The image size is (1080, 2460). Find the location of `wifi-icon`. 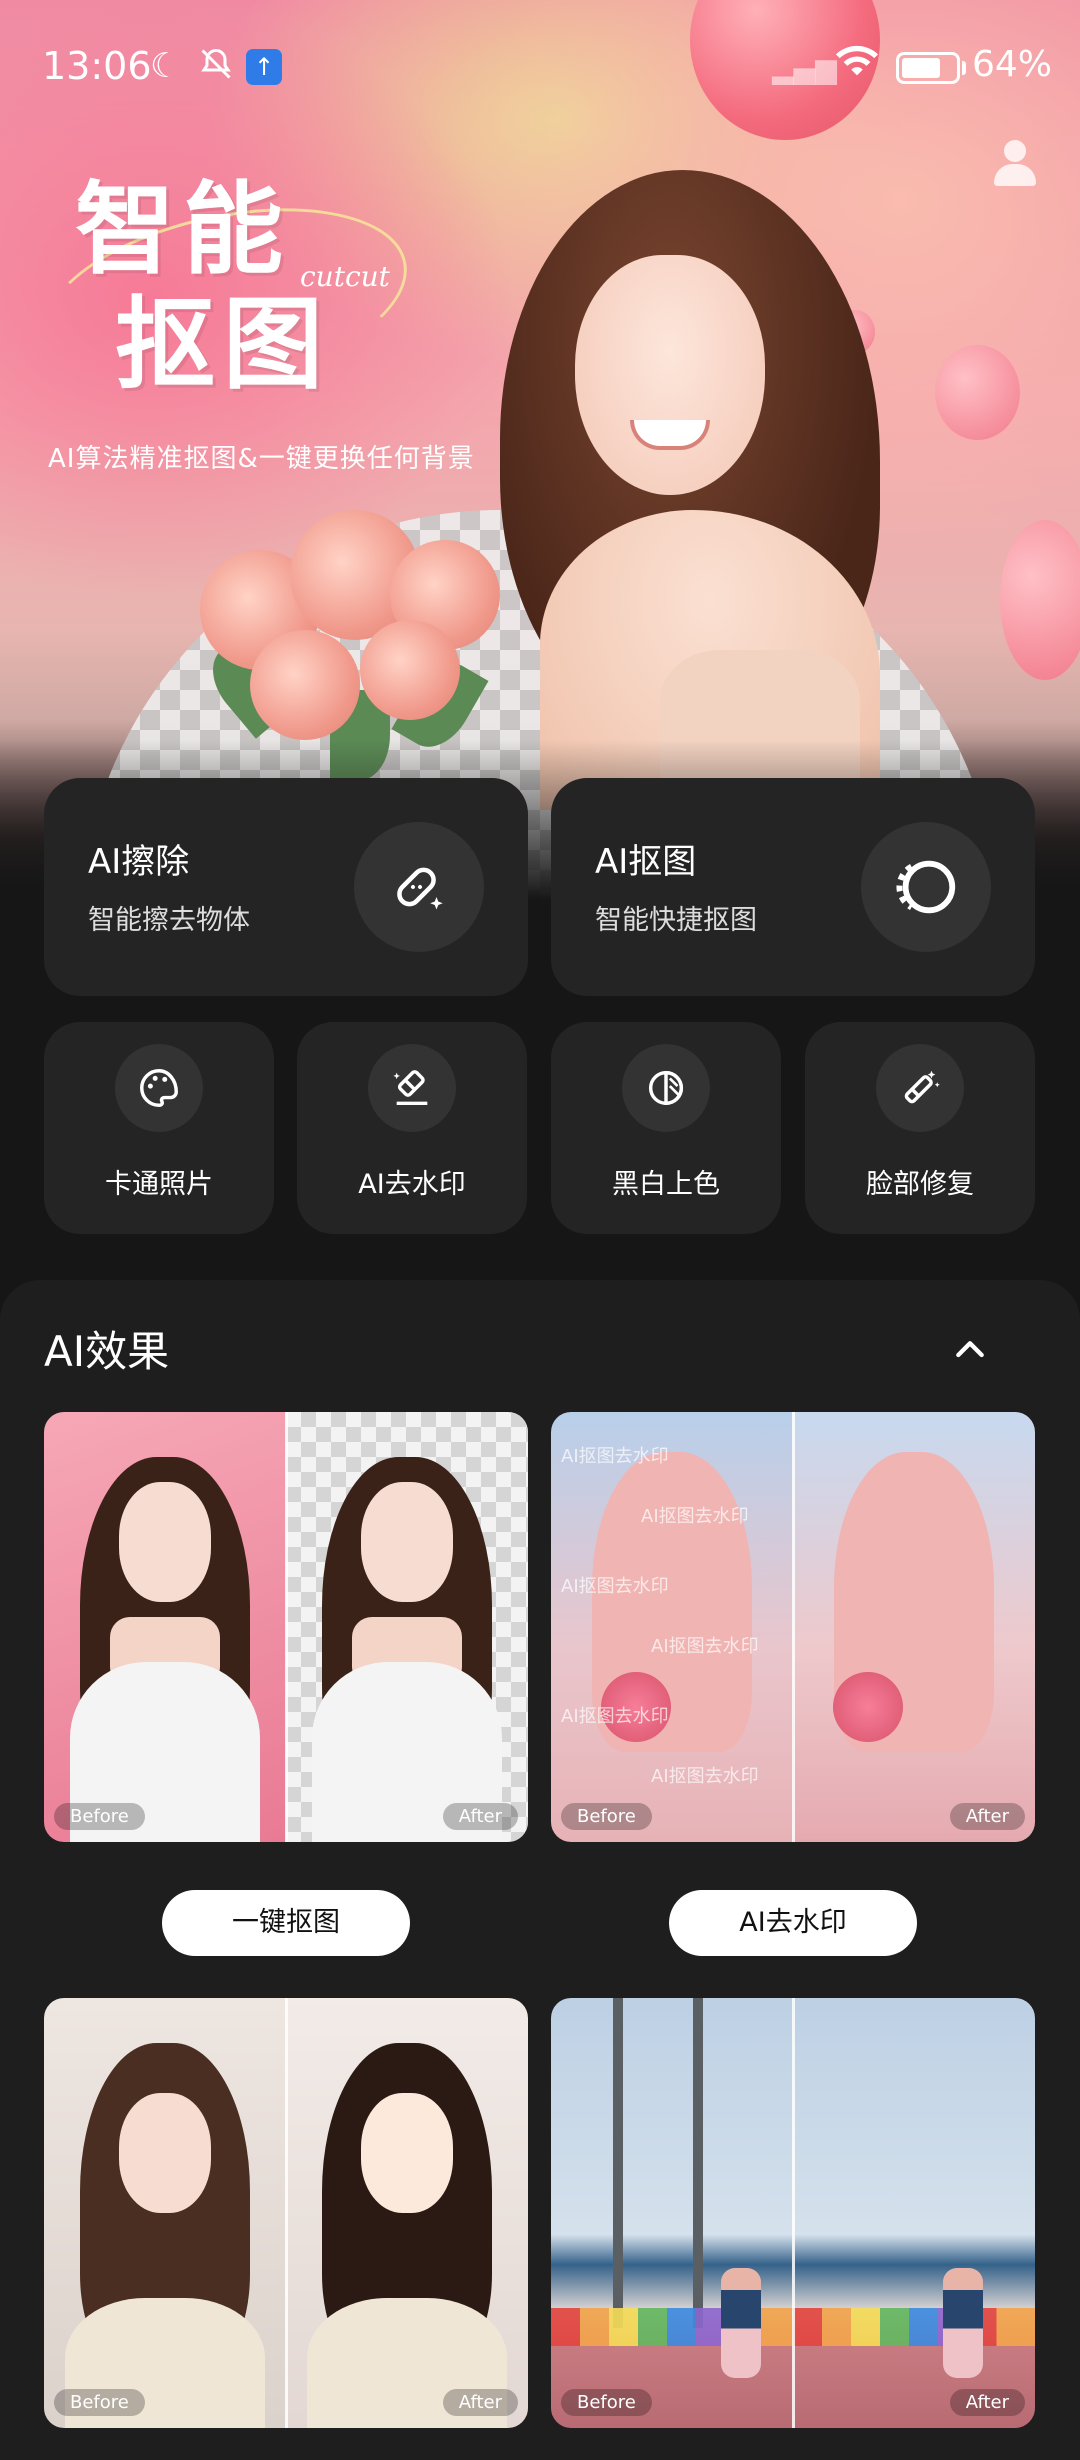

wifi-icon is located at coordinates (857, 62).